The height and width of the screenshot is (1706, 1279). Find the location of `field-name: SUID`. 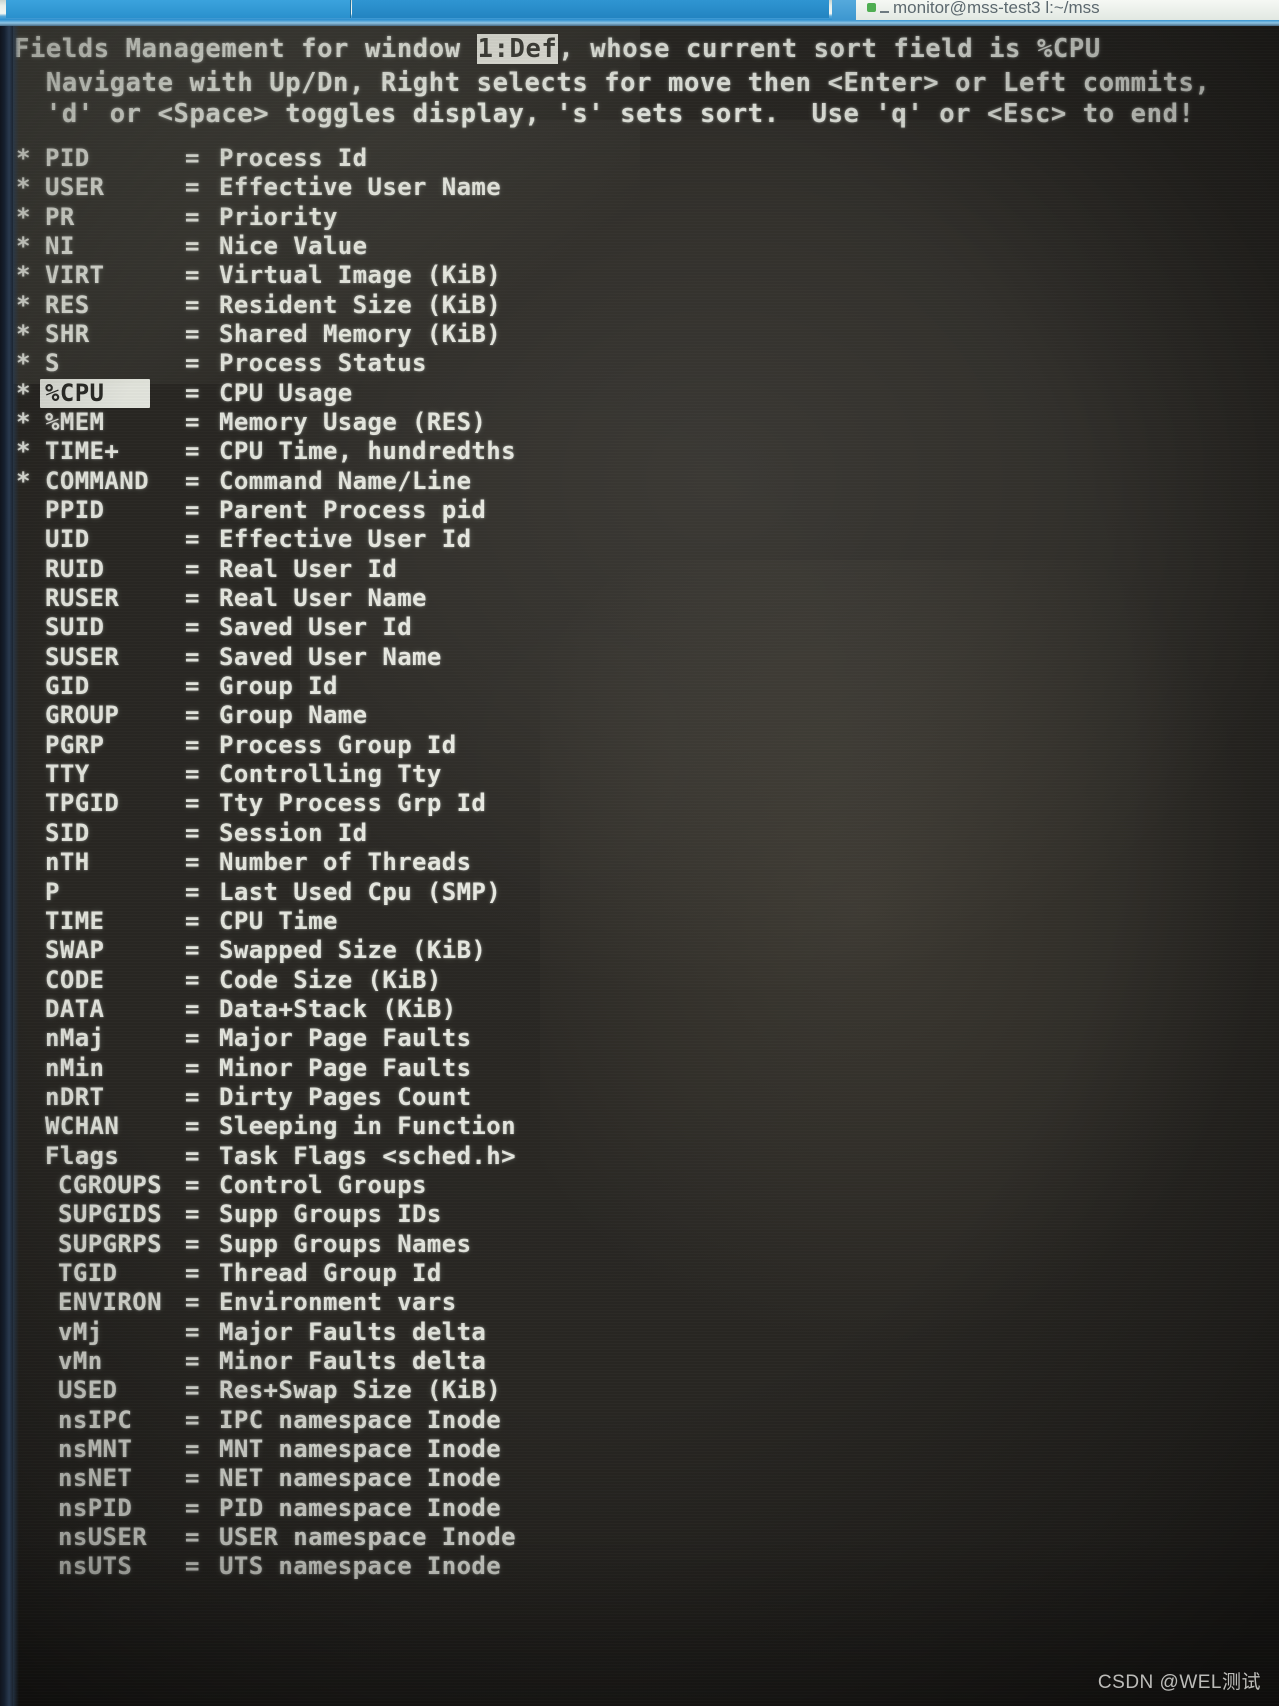

field-name: SUID is located at coordinates (75, 627).